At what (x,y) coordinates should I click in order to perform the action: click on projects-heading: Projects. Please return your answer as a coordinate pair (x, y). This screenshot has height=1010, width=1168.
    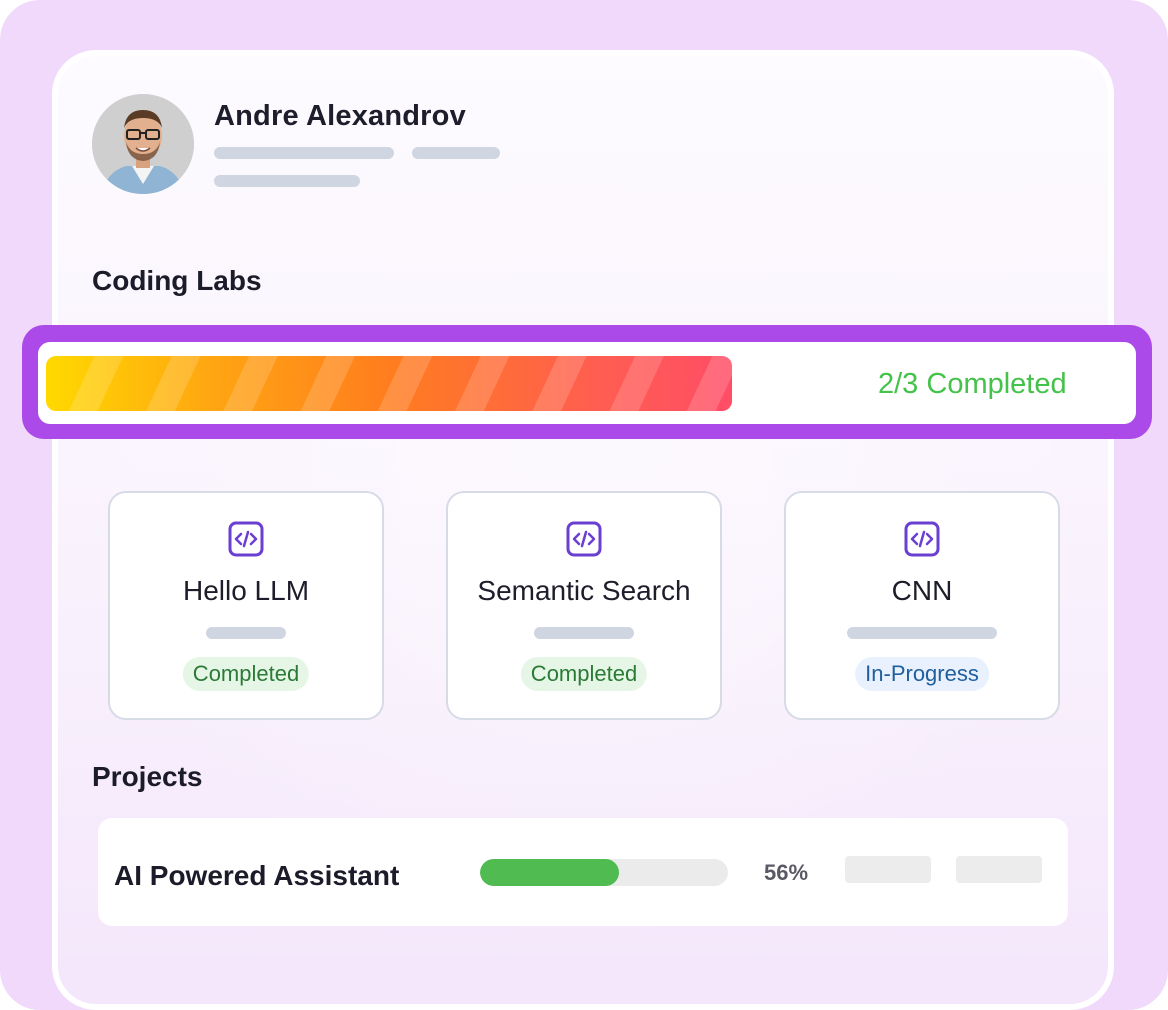
    Looking at the image, I should click on (147, 776).